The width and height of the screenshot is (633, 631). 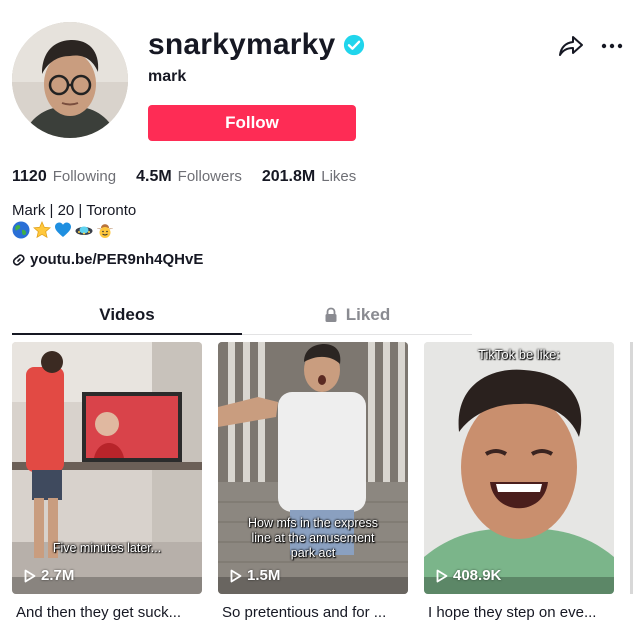 I want to click on follow-button: Follow, so click(x=252, y=123).